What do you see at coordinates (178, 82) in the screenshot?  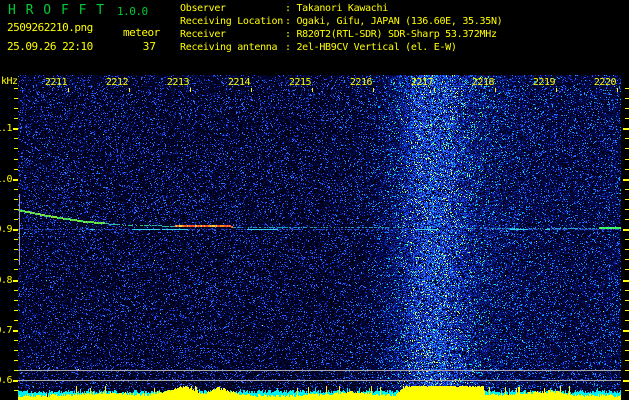 I see `time-label-2213: 2213` at bounding box center [178, 82].